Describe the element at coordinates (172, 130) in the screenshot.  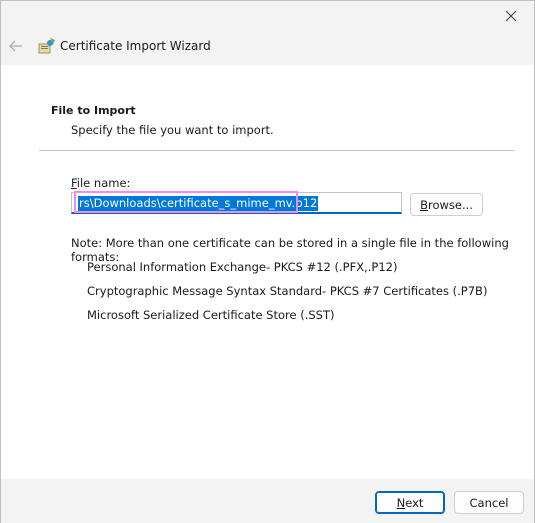
I see `section-subheading: Specify the file you want to import.` at that location.